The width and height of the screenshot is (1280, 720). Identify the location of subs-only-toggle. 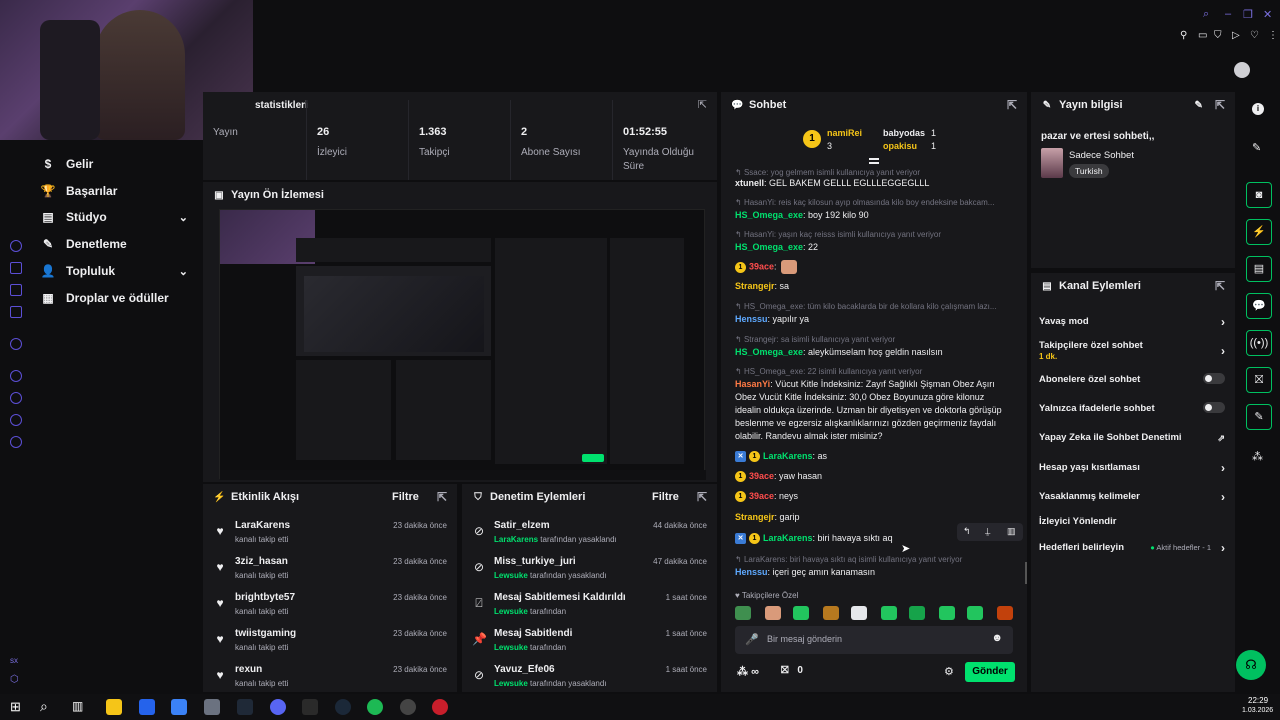
(1214, 378).